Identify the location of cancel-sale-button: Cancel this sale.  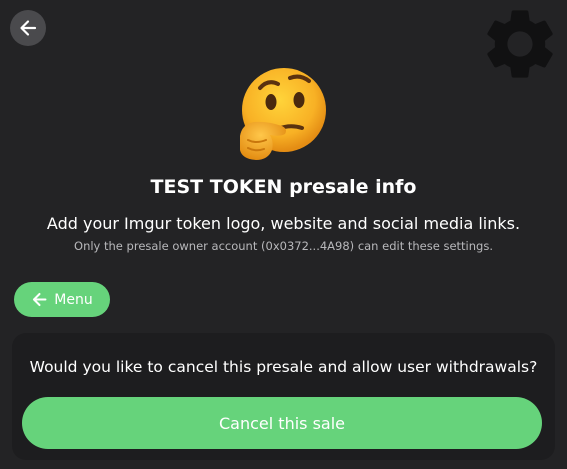
(282, 423).